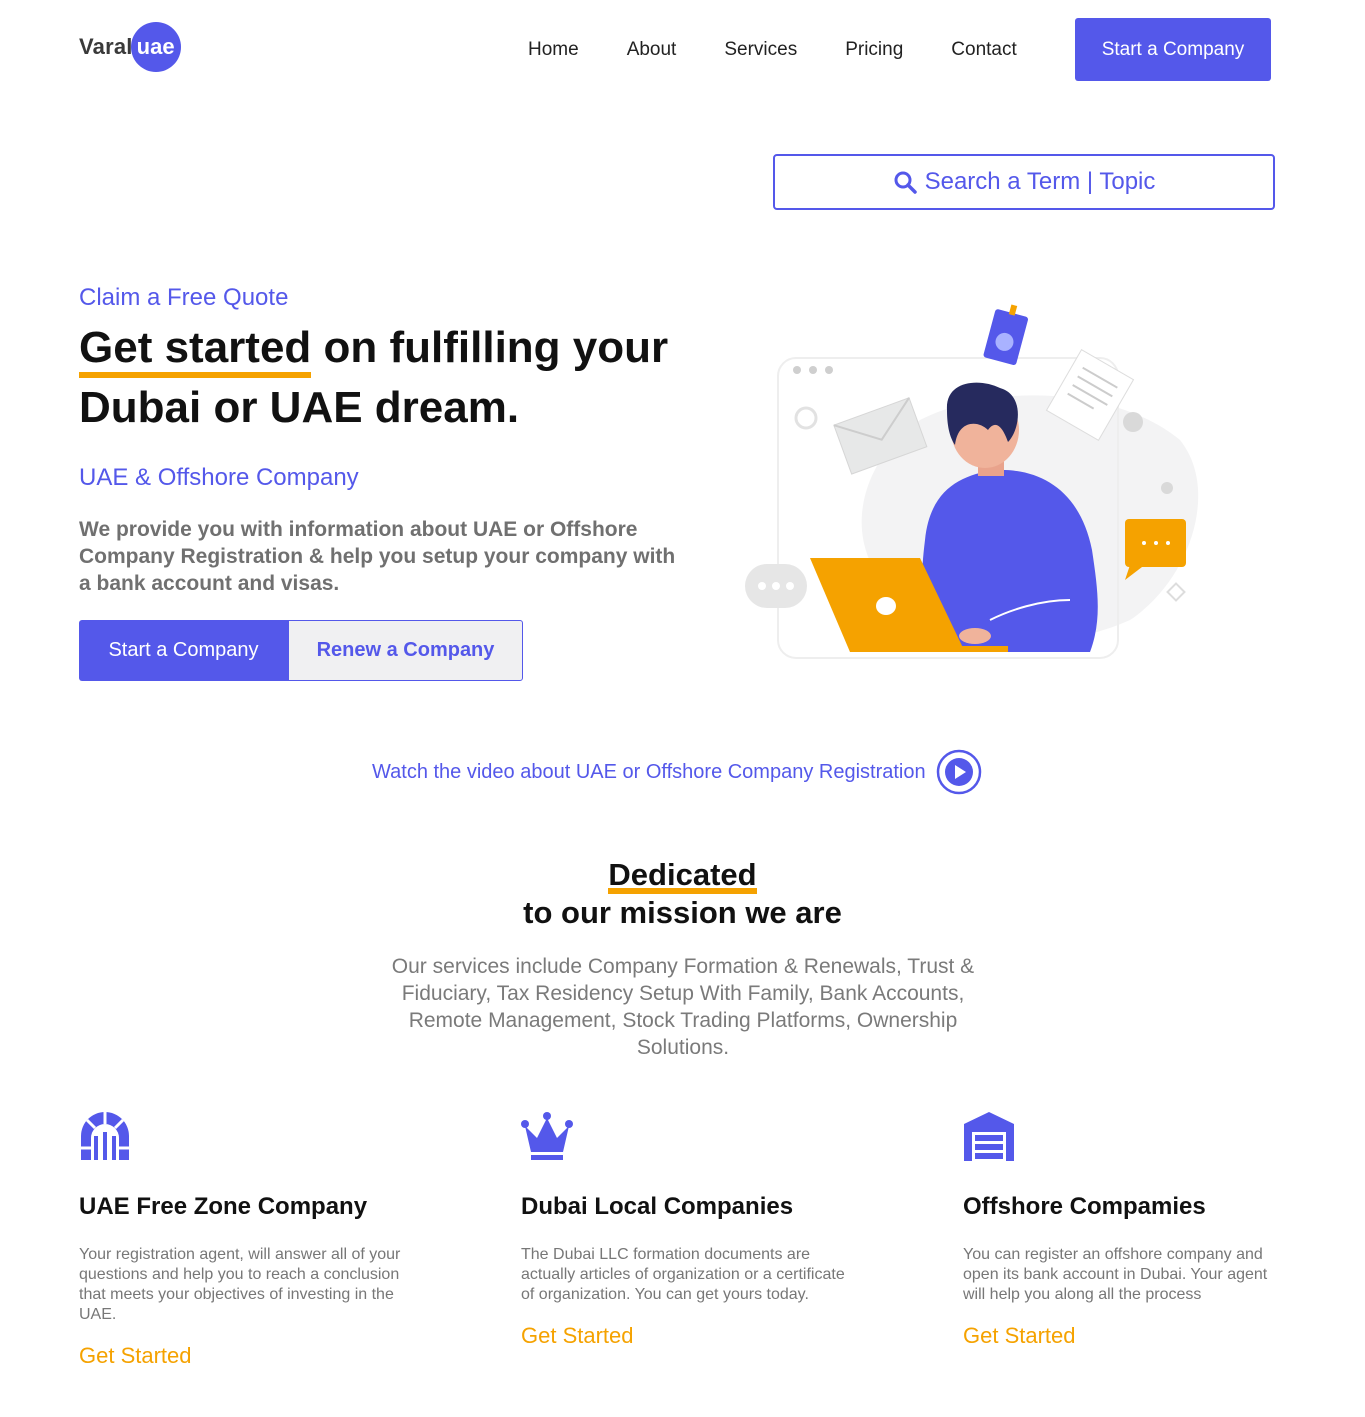 The height and width of the screenshot is (1417, 1365). I want to click on service-title: Dubai Local Companies, so click(657, 1206).